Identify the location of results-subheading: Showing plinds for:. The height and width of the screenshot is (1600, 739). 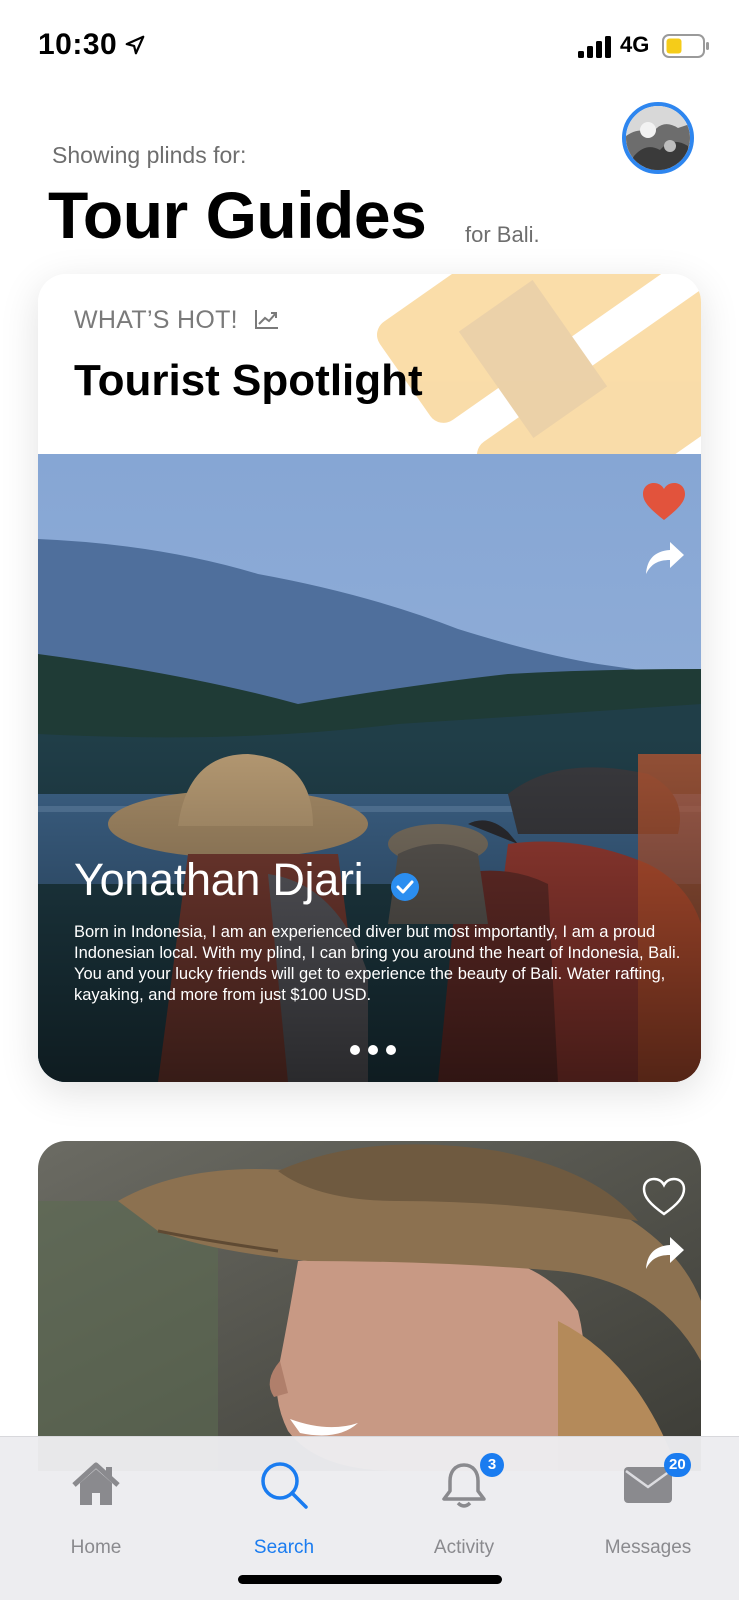
(149, 155).